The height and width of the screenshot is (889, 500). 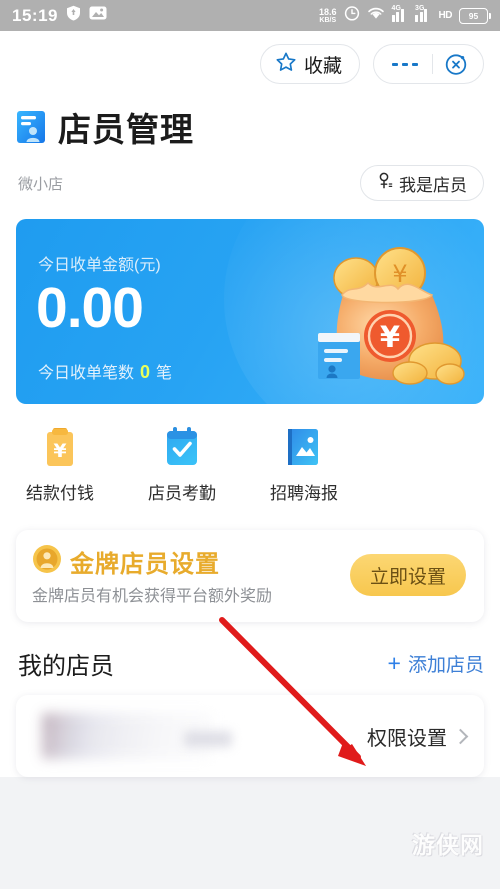 I want to click on network-speed-value: 18.6, so click(x=328, y=11).